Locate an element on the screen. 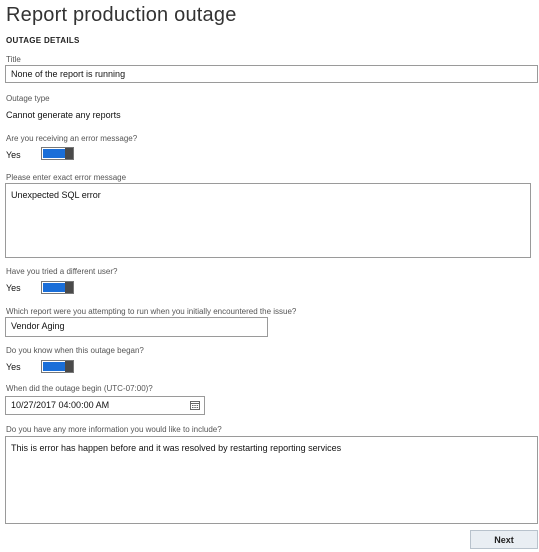 Image resolution: width=539 pixels, height=552 pixels. next-button: Next is located at coordinates (504, 539).